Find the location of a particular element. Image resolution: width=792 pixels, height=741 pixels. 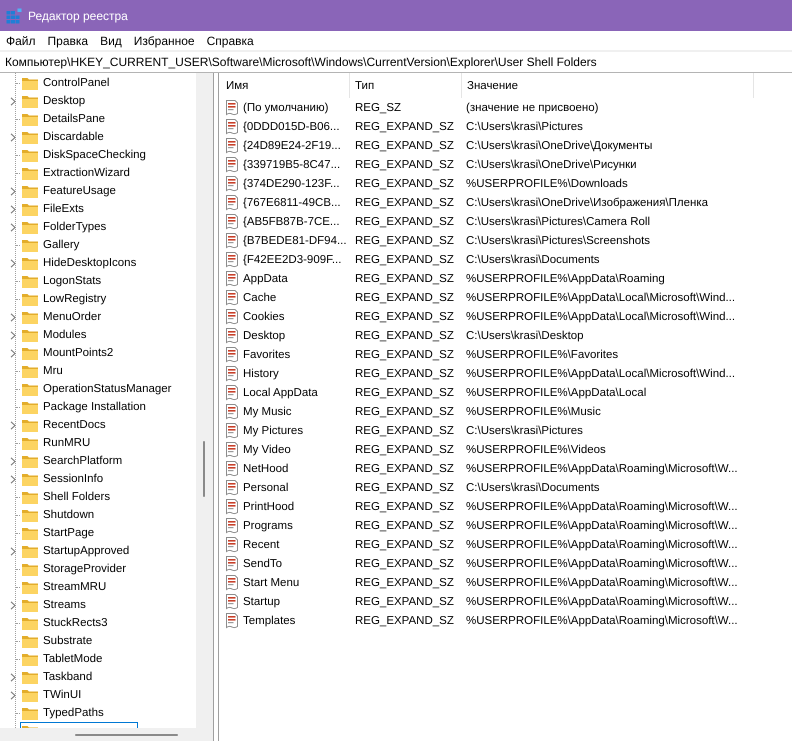

value-name: Favorites is located at coordinates (266, 354).